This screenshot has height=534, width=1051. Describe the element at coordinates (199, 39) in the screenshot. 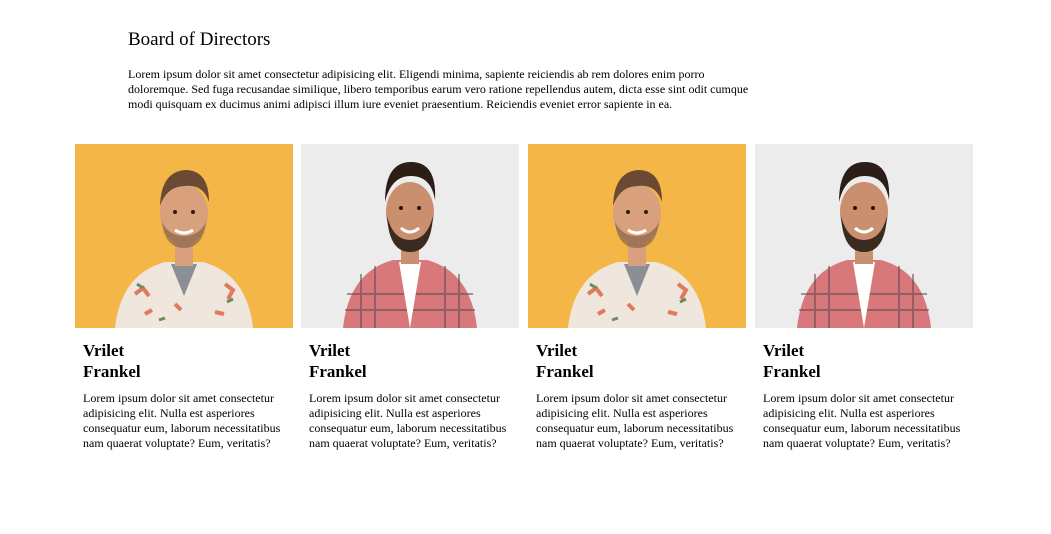

I see `section-title: Board of Directors` at that location.